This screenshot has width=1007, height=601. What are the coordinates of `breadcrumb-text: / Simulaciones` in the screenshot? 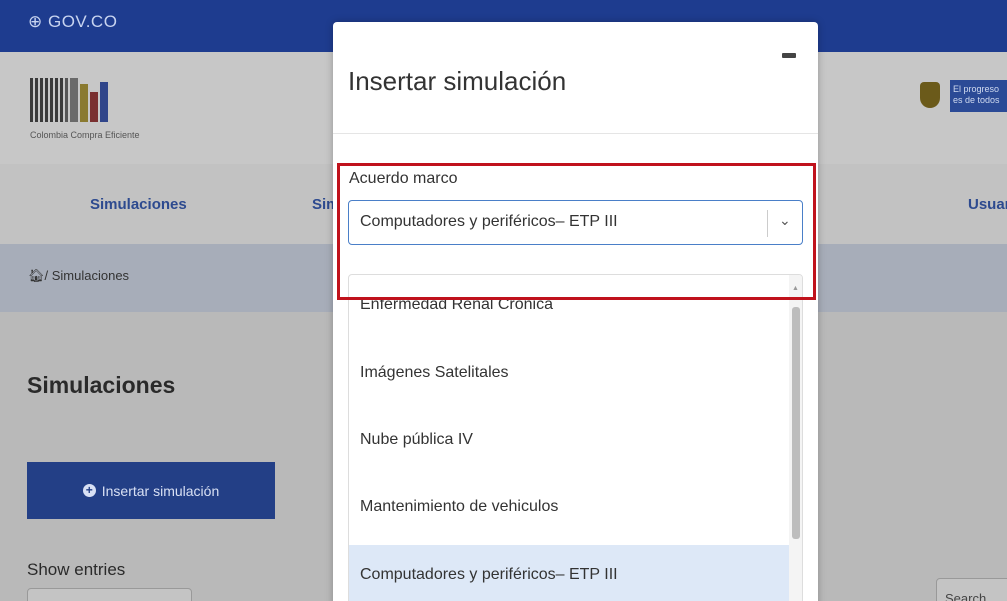 It's located at (87, 275).